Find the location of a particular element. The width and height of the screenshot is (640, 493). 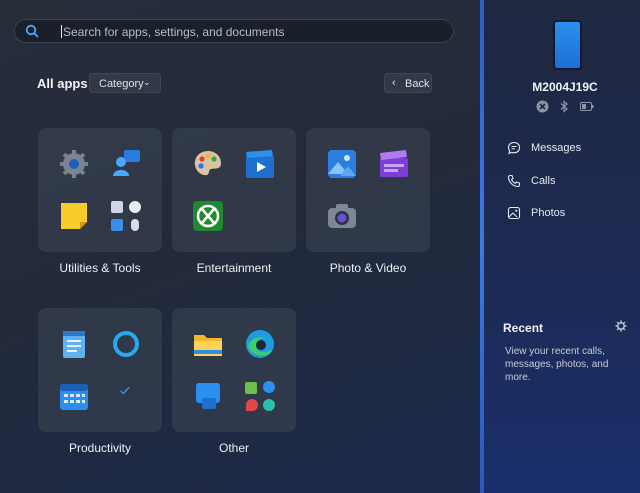

nav-item-messages-label: Messages is located at coordinates (556, 148).